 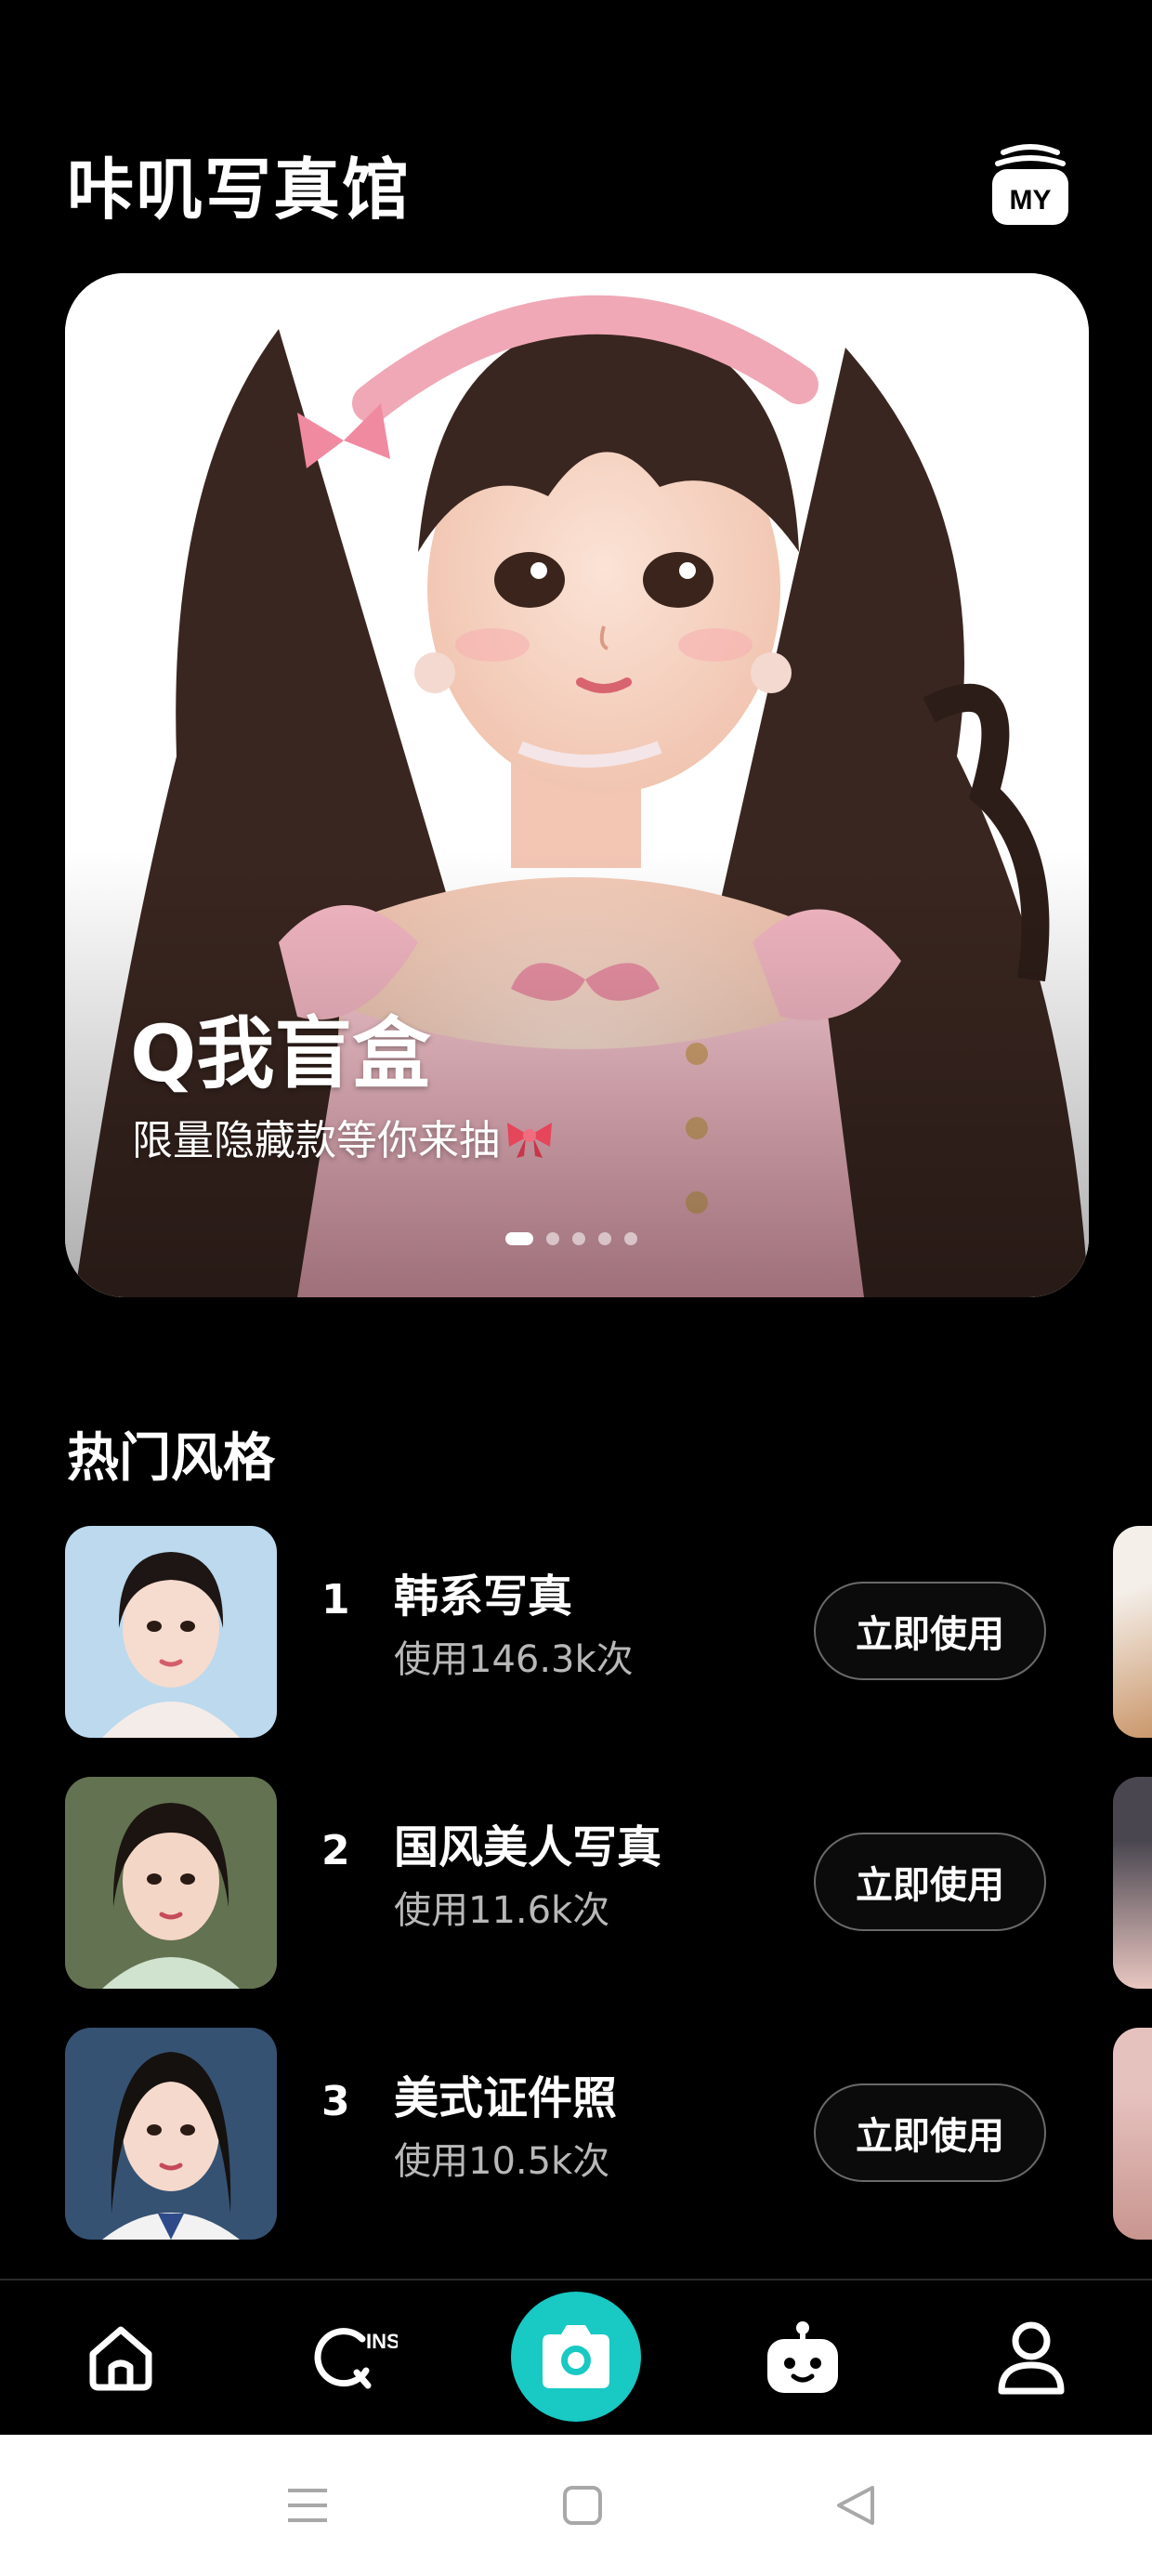 I want to click on style-row: 1 韩系写真 使用146.3k次 立即使用, so click(x=576, y=1632).